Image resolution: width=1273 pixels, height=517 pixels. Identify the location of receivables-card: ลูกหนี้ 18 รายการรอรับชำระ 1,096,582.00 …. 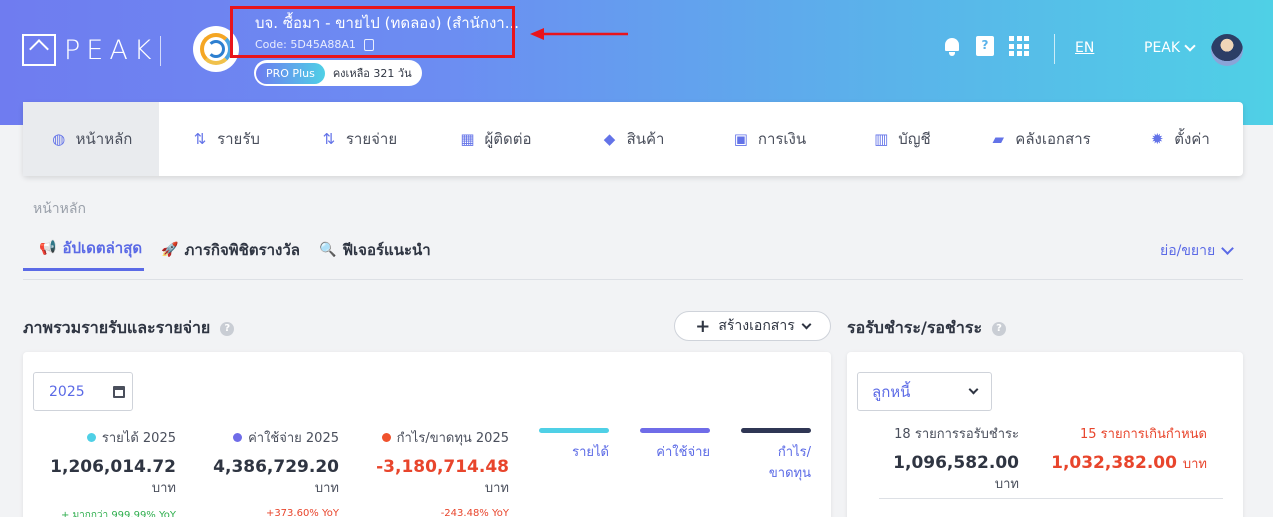
(1045, 434).